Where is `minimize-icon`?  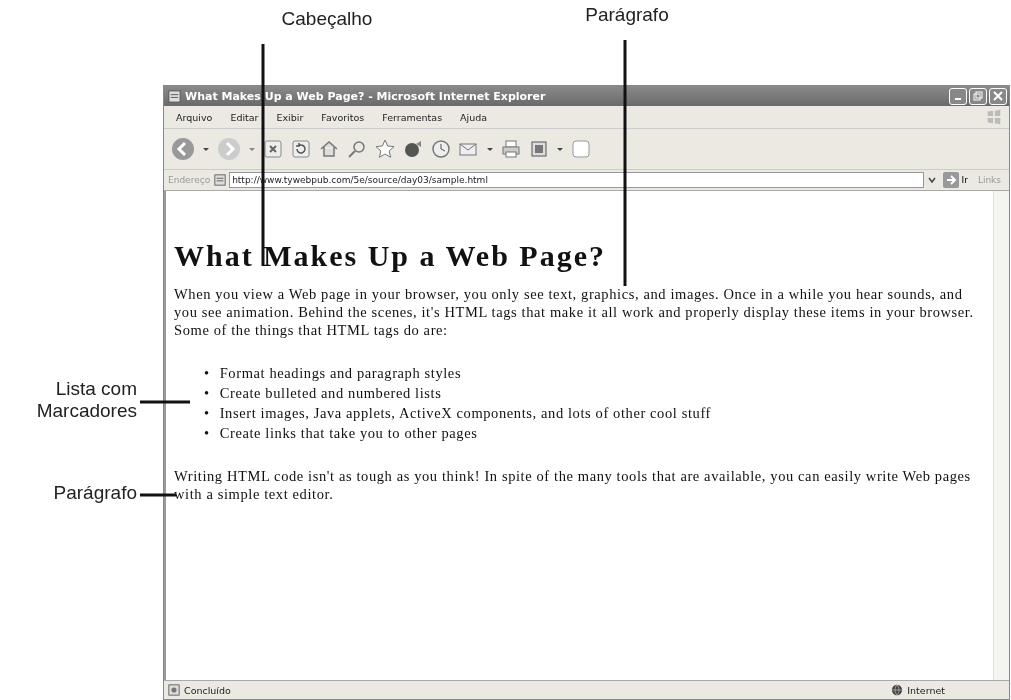
minimize-icon is located at coordinates (958, 99).